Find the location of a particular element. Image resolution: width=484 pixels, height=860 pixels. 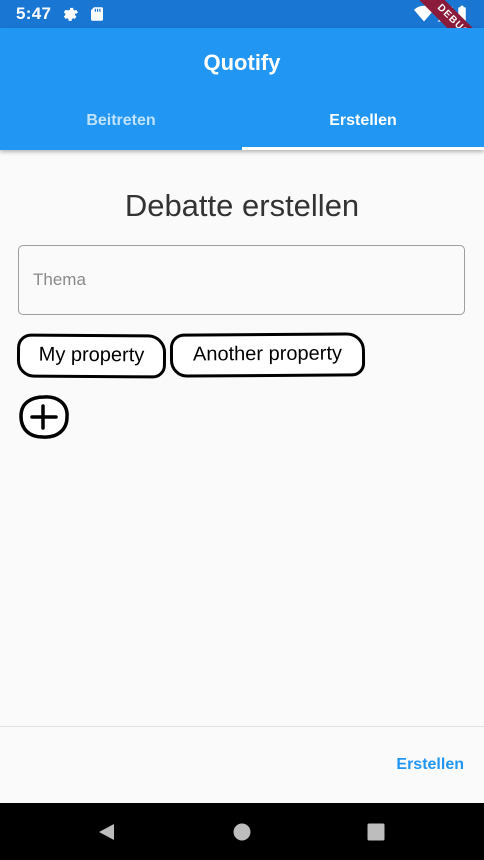

add-property-button is located at coordinates (44, 417).